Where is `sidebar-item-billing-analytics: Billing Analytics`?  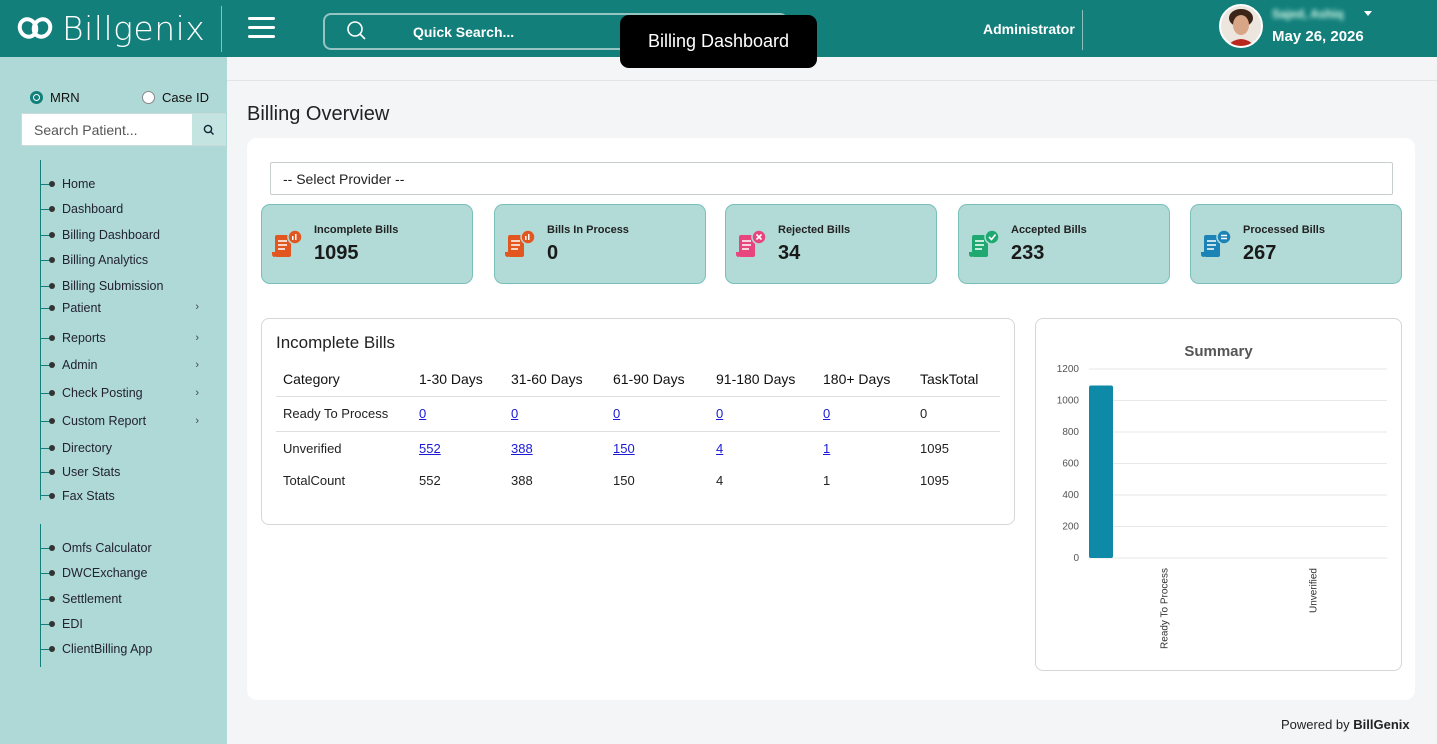
sidebar-item-billing-analytics: Billing Analytics is located at coordinates (126, 260).